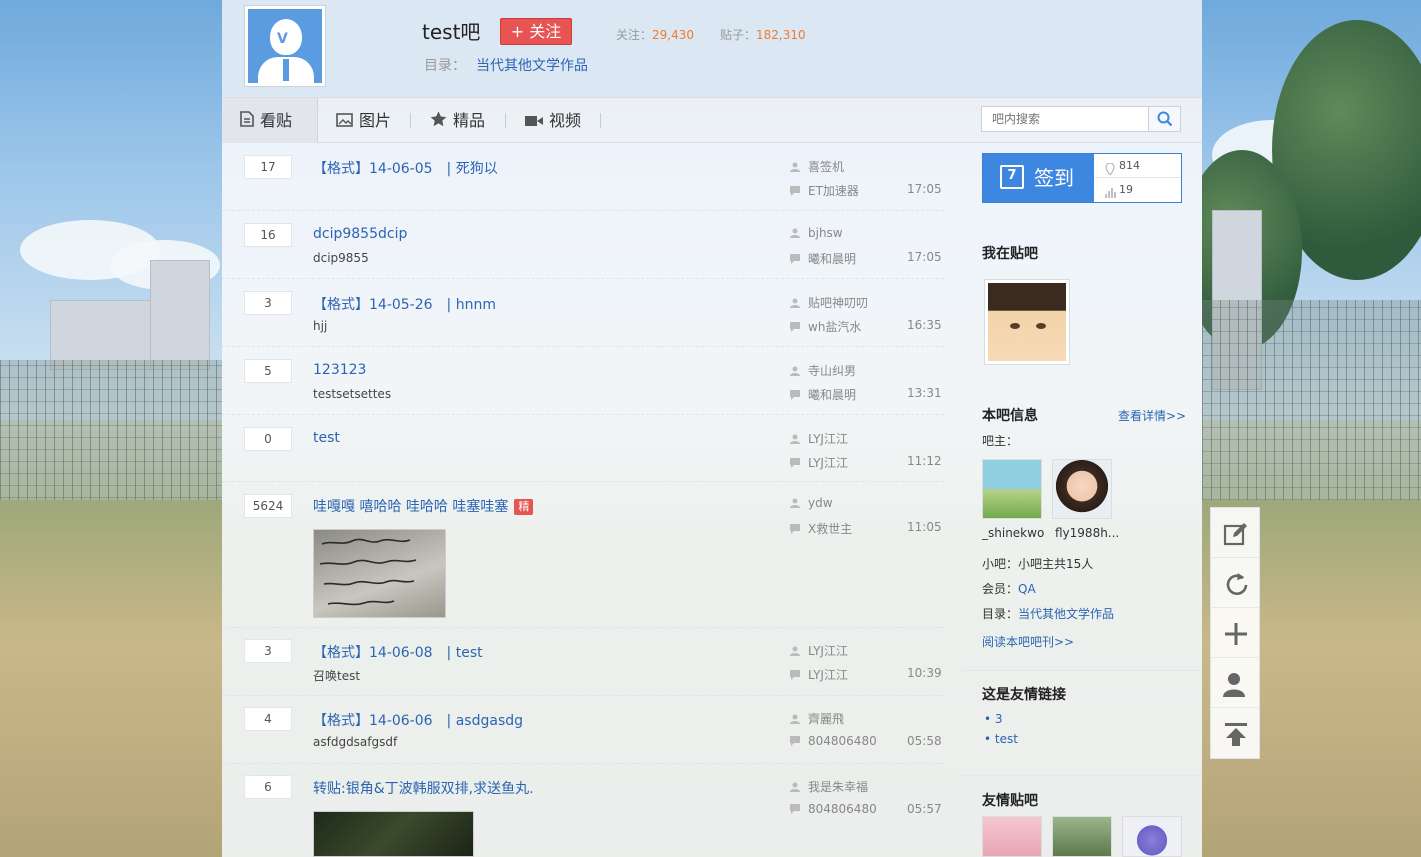  I want to click on last-replier: X救世主, so click(821, 528).